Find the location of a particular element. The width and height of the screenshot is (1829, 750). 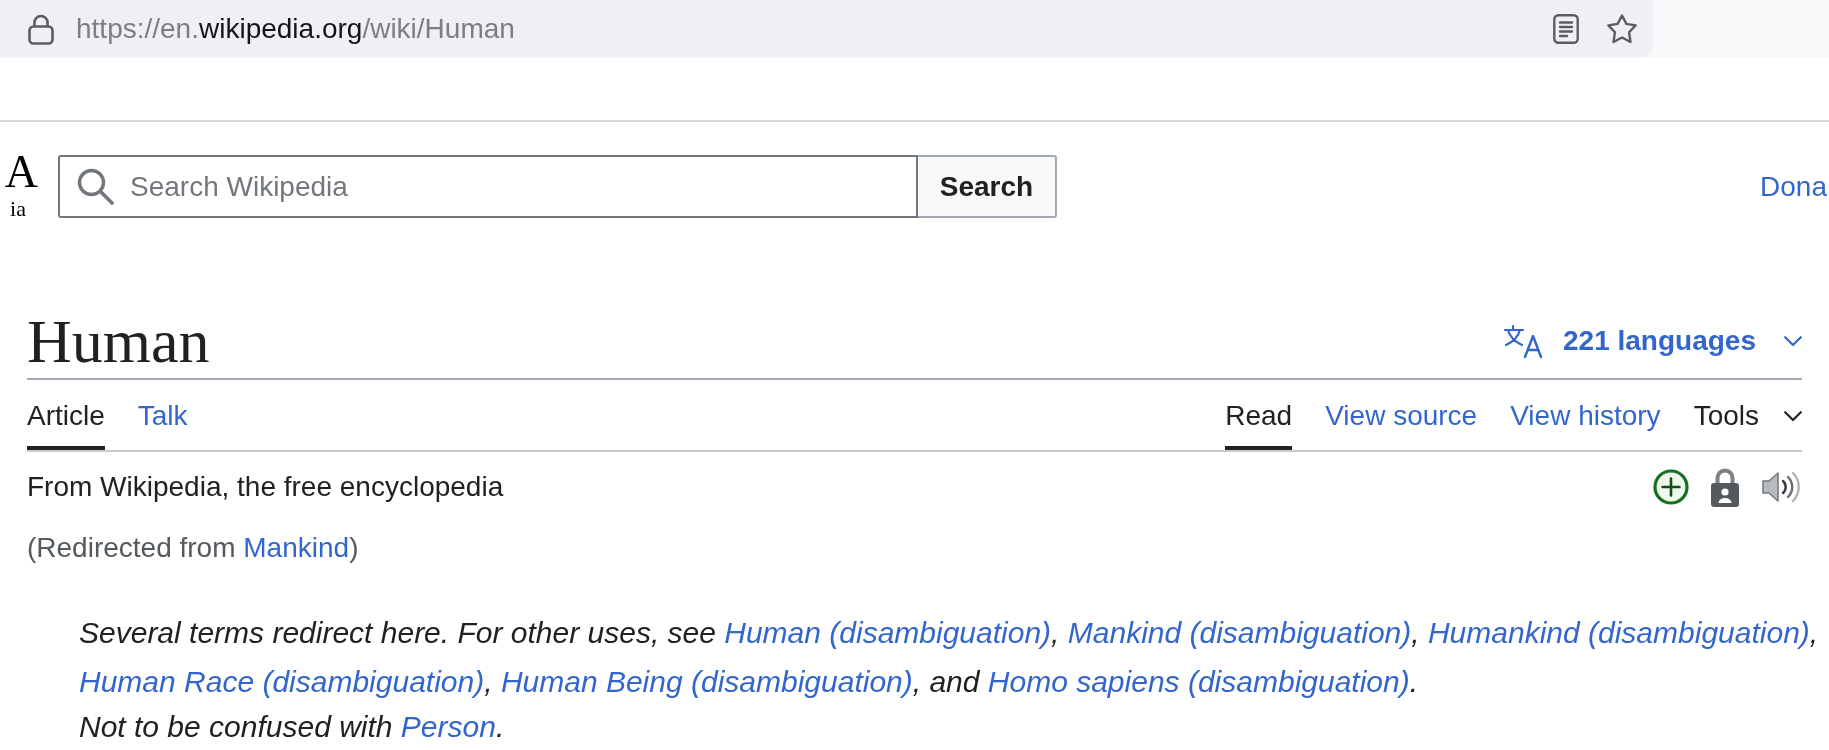

search-button: Search is located at coordinates (987, 186).